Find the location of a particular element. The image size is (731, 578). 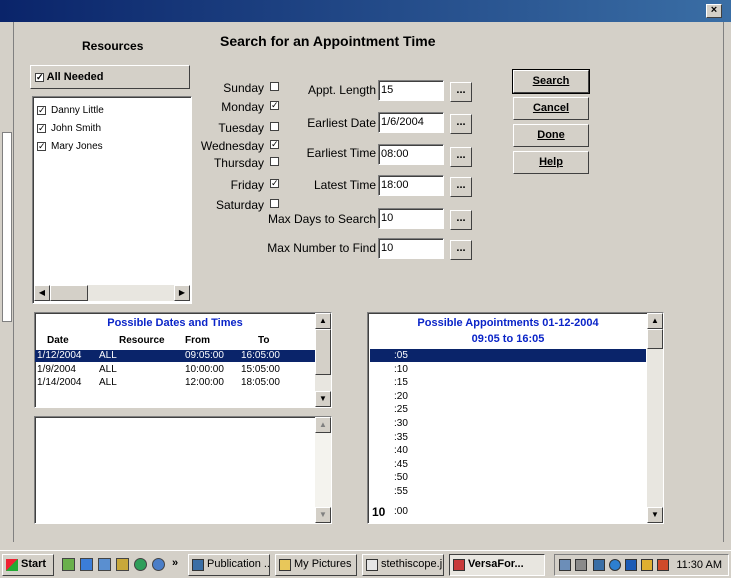

appointment-slot: :30 is located at coordinates (508, 423).